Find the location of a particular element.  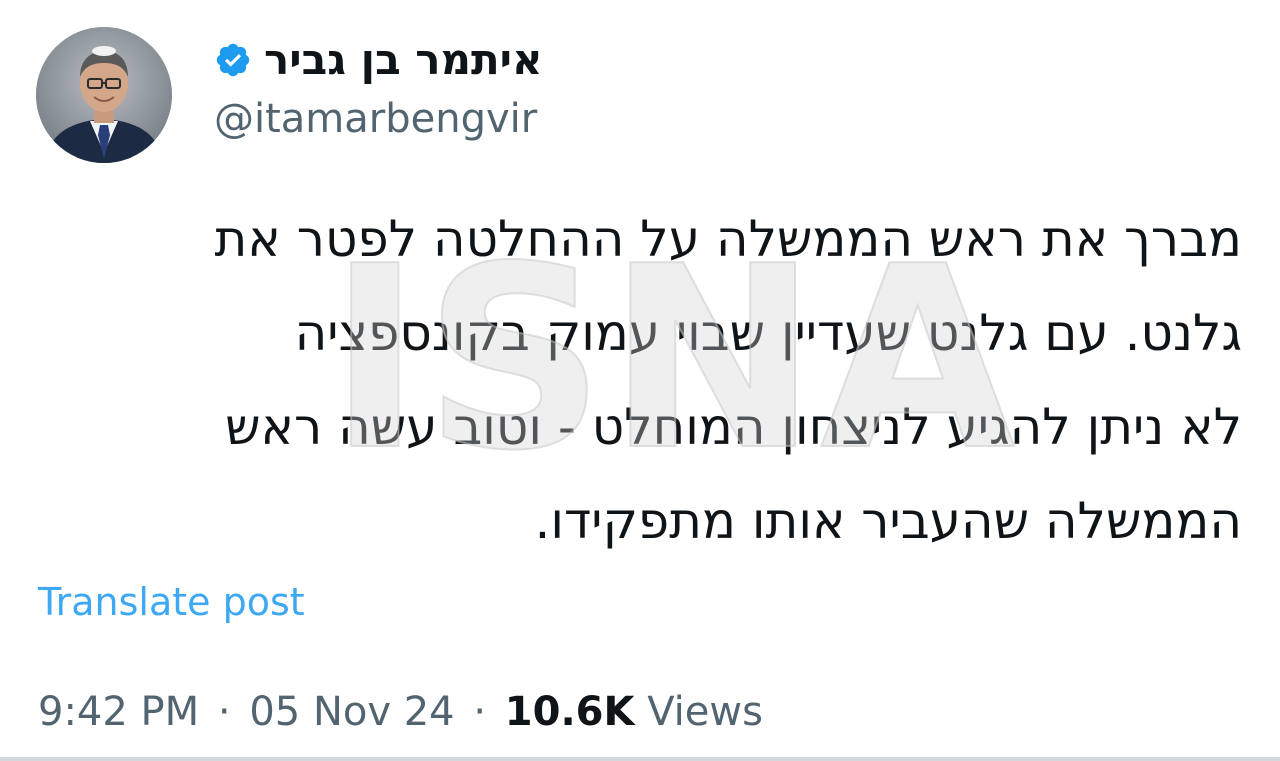

post-text-line: הממשלה שהעביר אותו מתפקידו. is located at coordinates (888, 521).